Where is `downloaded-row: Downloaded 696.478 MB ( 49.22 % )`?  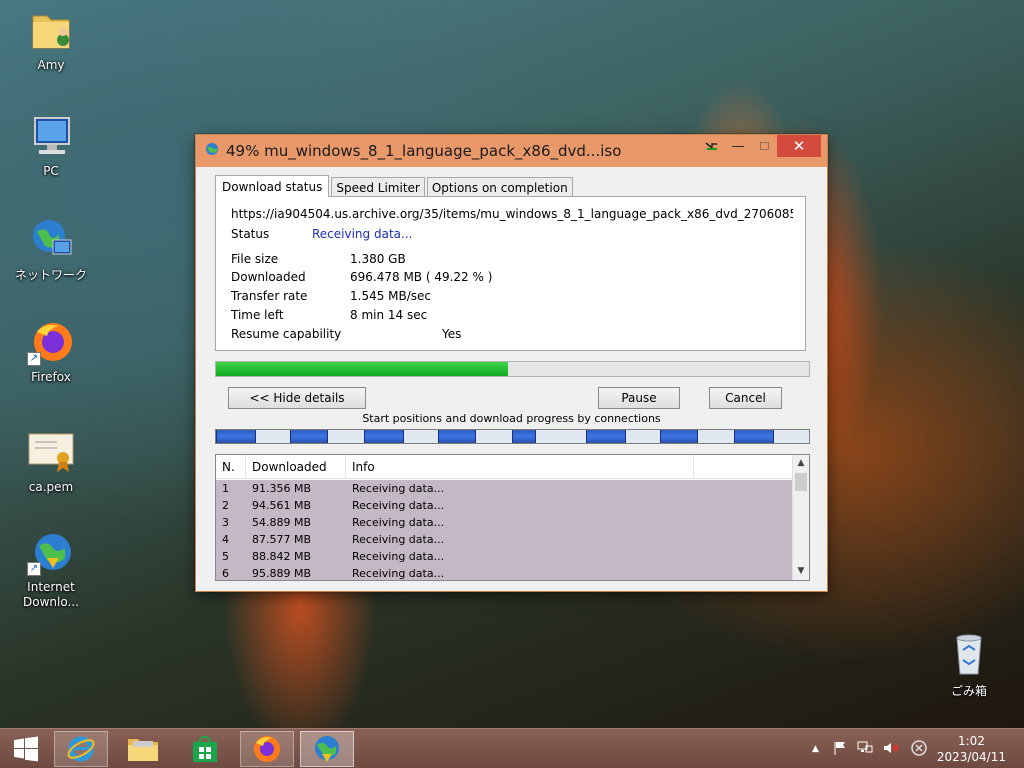 downloaded-row: Downloaded 696.478 MB ( 49.22 % ) is located at coordinates (361, 277).